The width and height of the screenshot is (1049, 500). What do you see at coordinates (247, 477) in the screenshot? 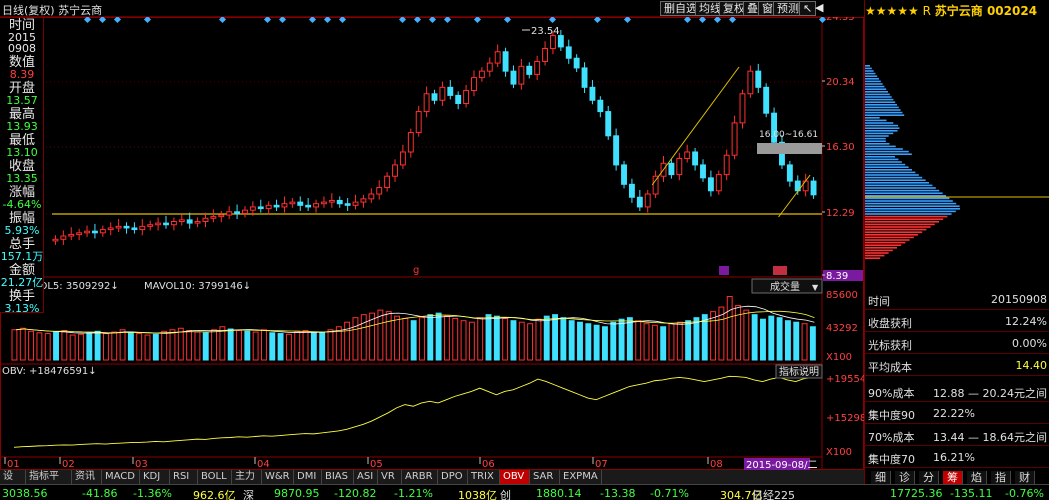
I see `indicator-tab: 主力` at bounding box center [247, 477].